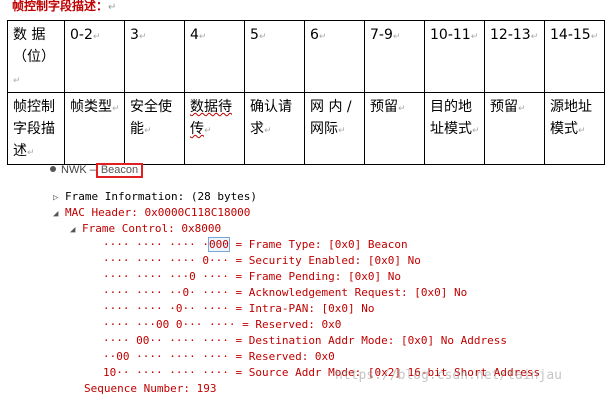 This screenshot has height=400, width=609. What do you see at coordinates (334, 56) in the screenshot?
I see `table-cell: 6↵` at bounding box center [334, 56].